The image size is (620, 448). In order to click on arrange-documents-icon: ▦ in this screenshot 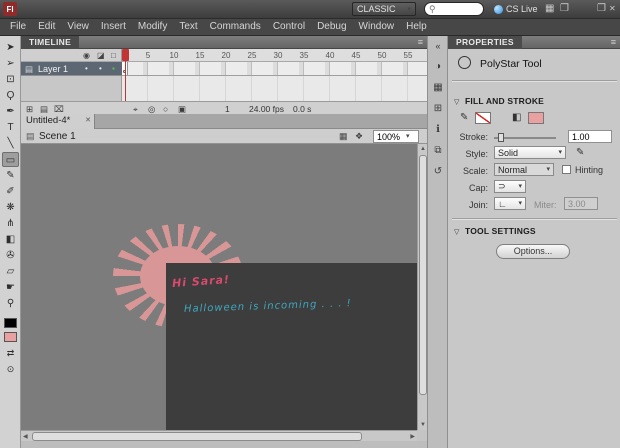, I will do `click(549, 9)`.